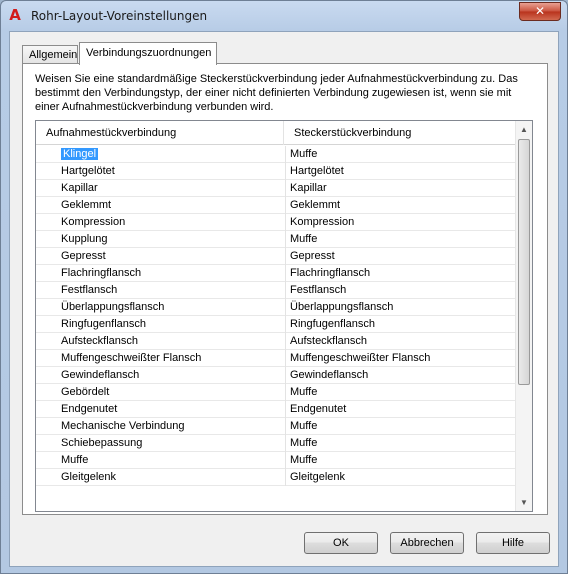 Image resolution: width=568 pixels, height=574 pixels. I want to click on plug-connection-cell: Aufsteckflansch, so click(400, 341).